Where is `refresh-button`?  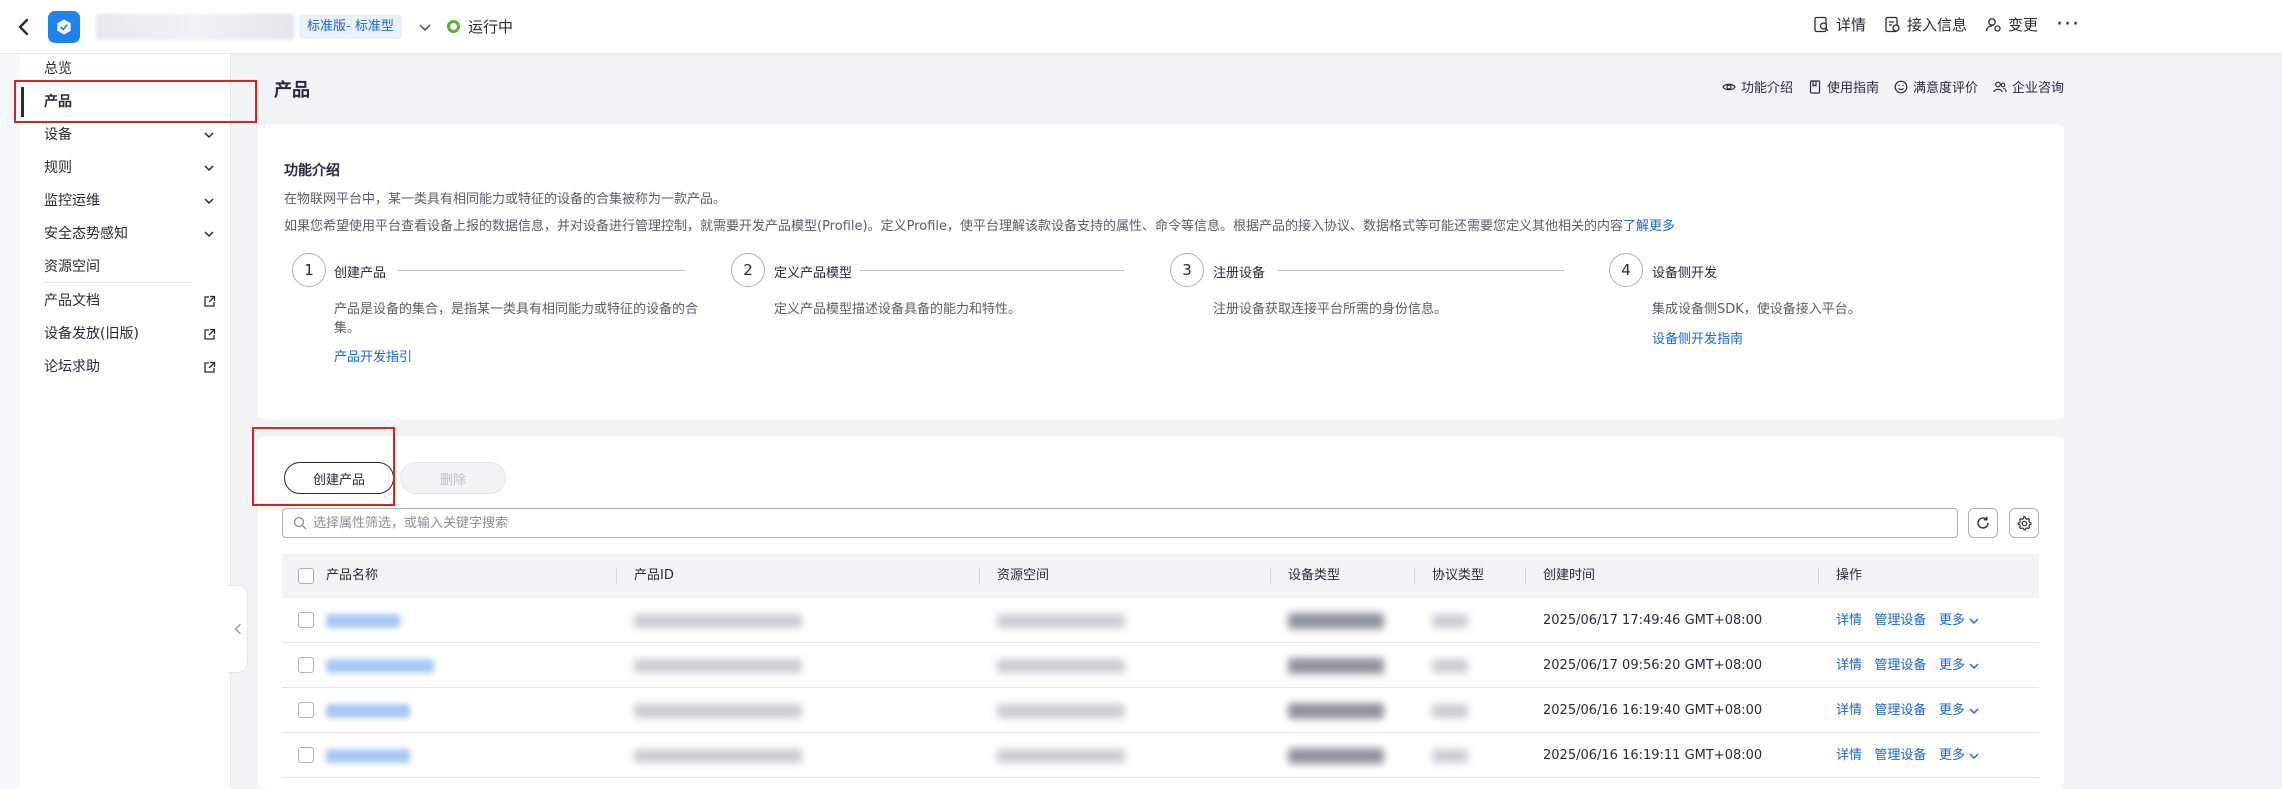 refresh-button is located at coordinates (1983, 523).